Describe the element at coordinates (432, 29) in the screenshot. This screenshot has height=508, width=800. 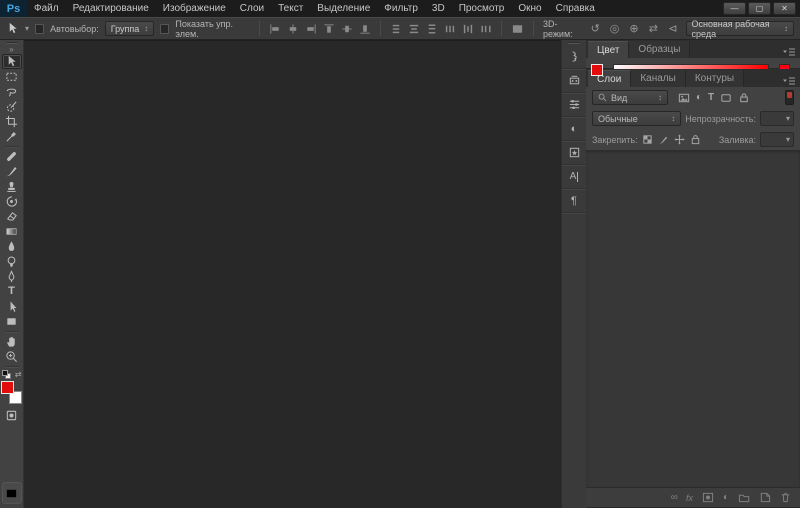
I see `distribute-bottom-edges-icon` at that location.